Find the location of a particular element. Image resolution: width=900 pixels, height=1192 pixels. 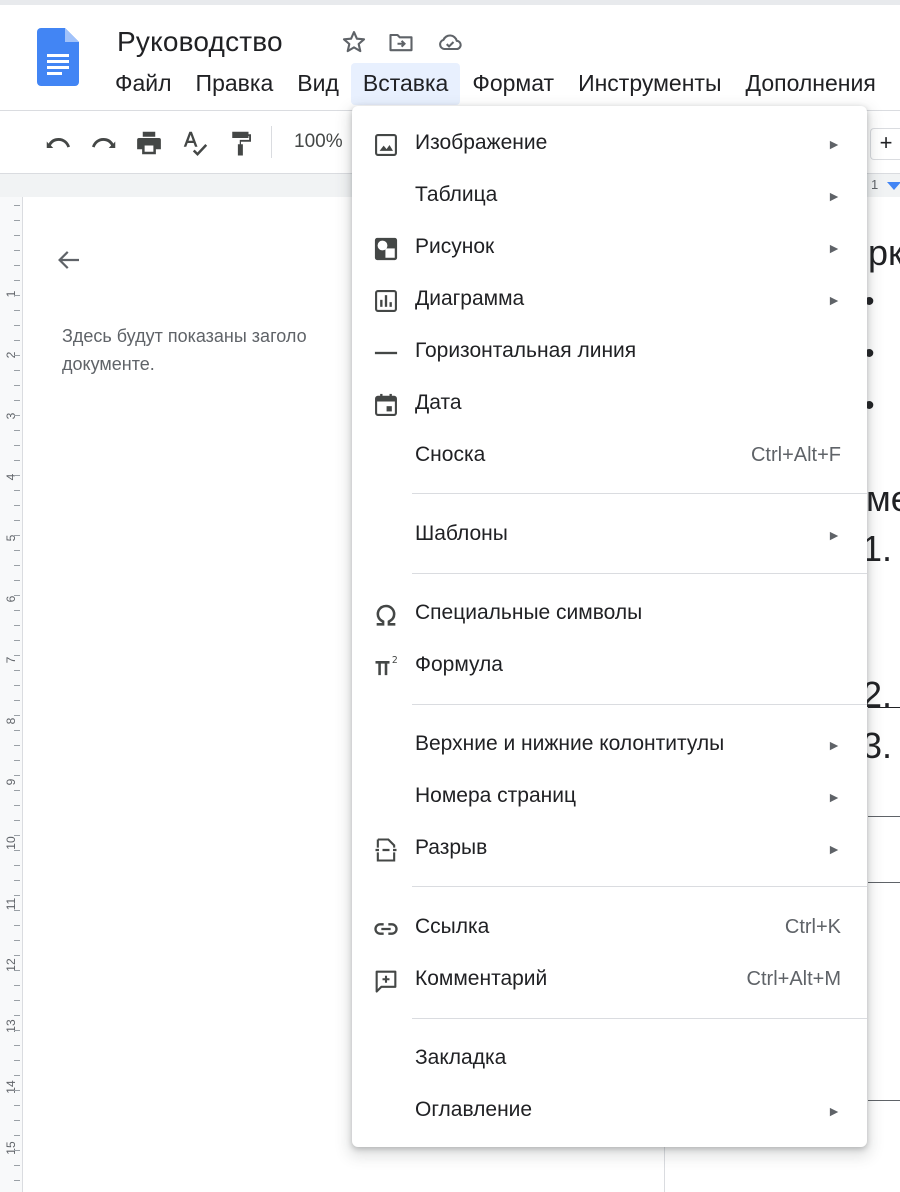

menu-item-table-of-contents: Оглавление ► is located at coordinates (609, 1111).